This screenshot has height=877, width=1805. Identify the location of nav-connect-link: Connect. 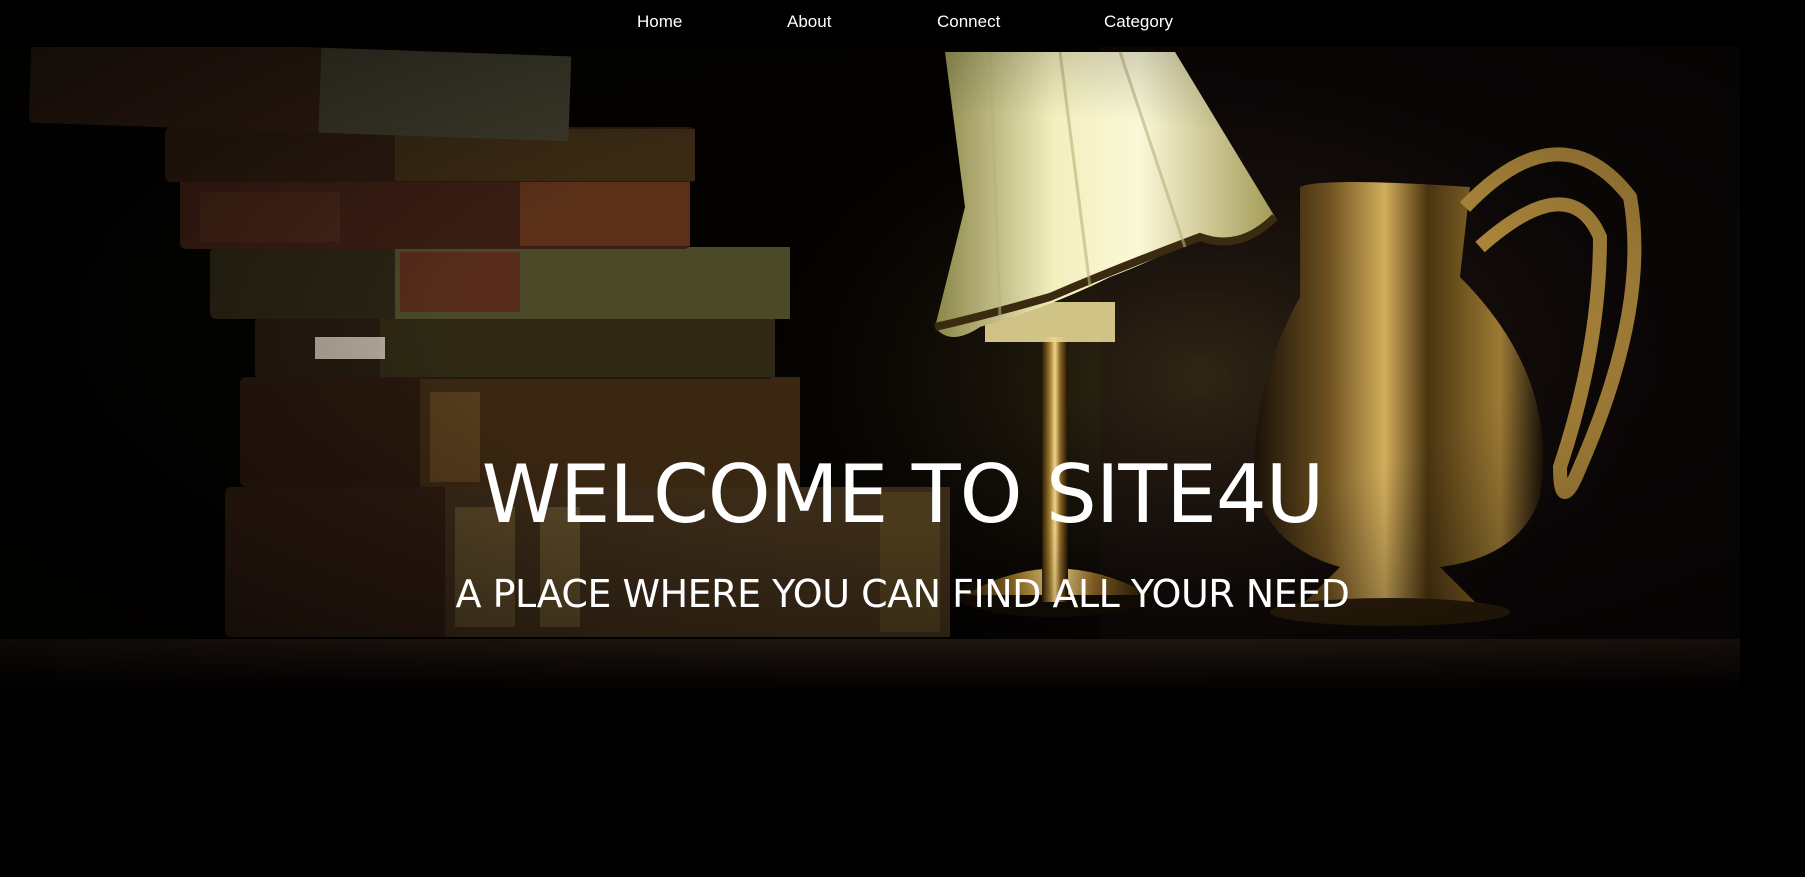
(968, 22).